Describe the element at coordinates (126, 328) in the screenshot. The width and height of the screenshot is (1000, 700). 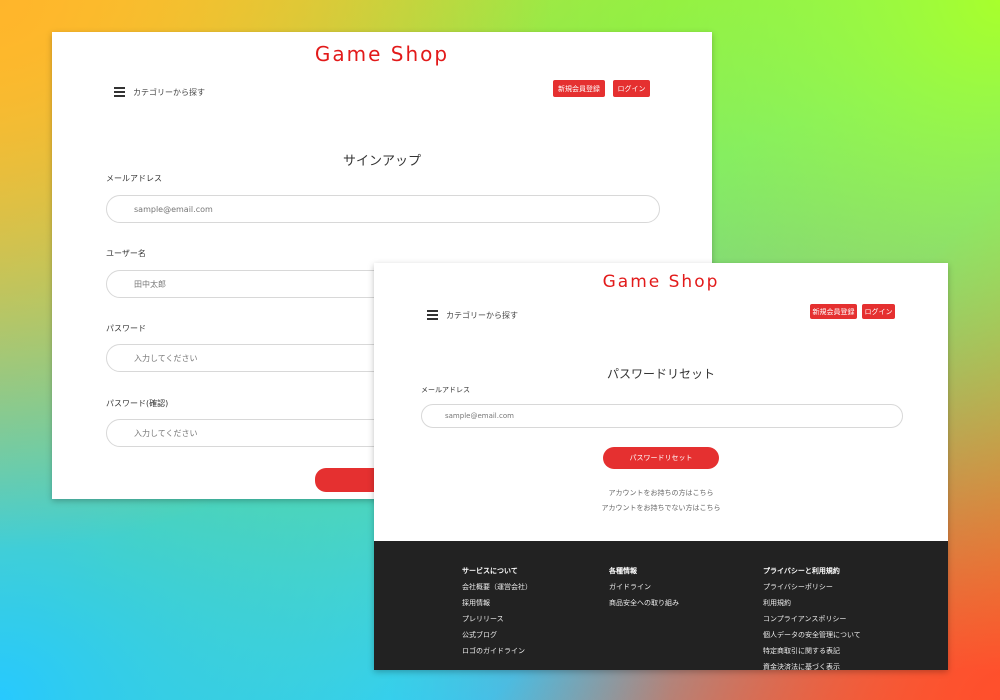
I see `password-label: パスワード` at that location.